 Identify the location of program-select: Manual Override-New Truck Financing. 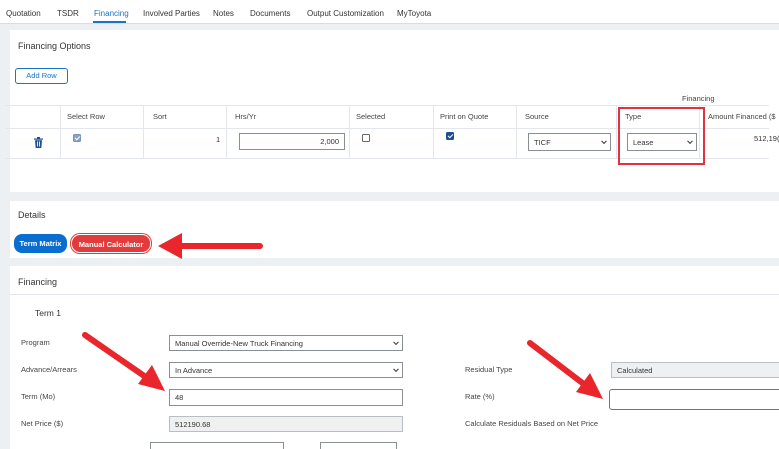
(286, 343).